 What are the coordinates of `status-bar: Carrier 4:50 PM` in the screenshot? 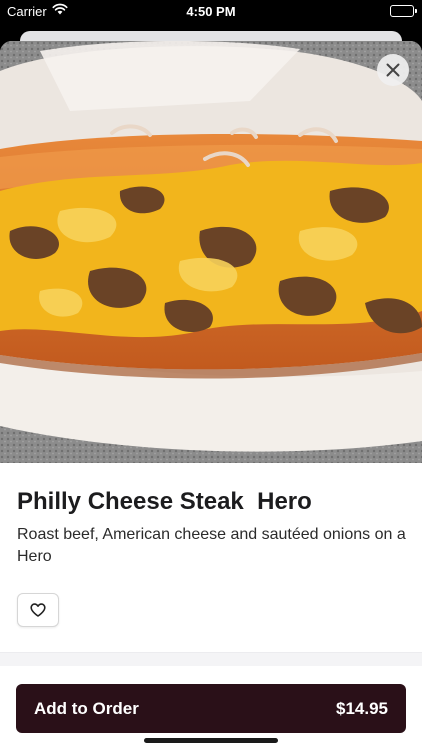 It's located at (211, 12).